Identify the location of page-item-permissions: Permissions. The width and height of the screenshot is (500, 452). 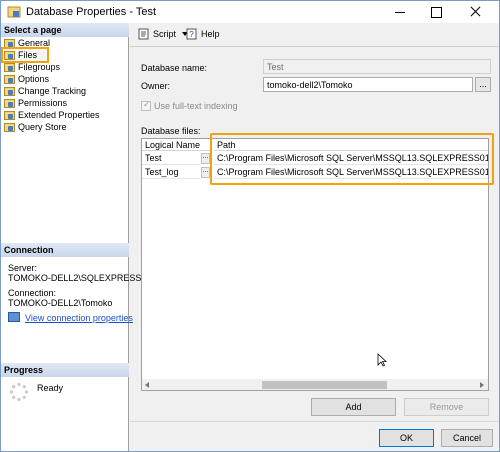
(63, 103).